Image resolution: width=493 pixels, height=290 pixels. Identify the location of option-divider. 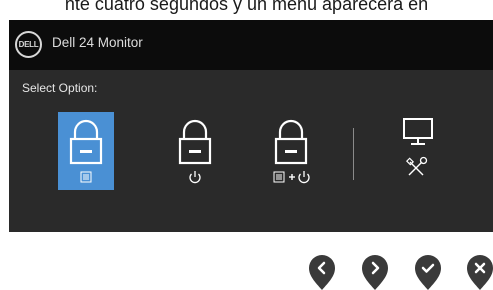
(353, 154).